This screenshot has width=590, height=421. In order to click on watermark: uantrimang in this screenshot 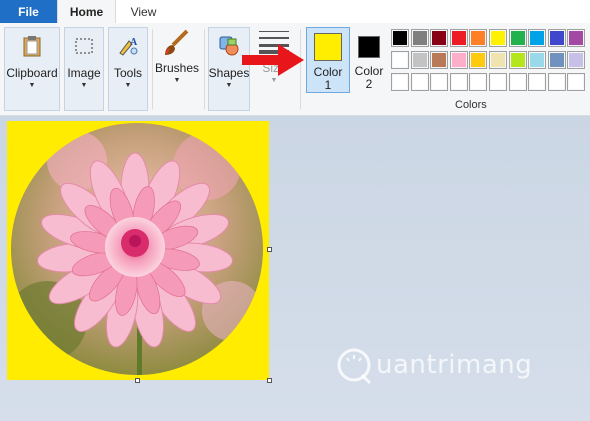, I will do `click(434, 365)`.